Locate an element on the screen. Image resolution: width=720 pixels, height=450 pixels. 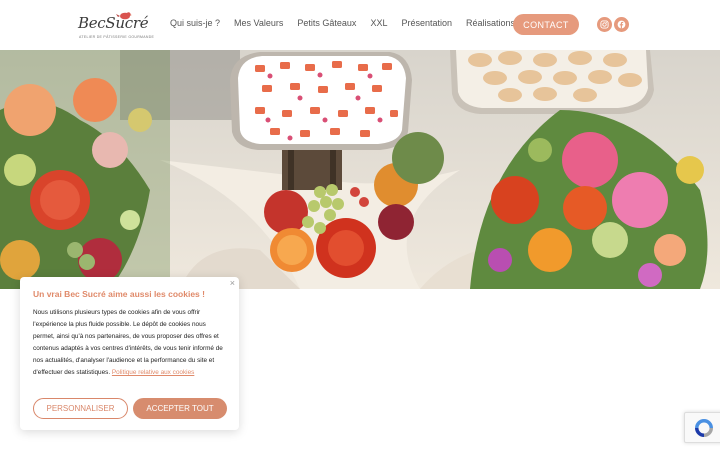
logo: BecSucré ATELIER DE PÂTISSERIE GOURMANDE is located at coordinates (115, 25).